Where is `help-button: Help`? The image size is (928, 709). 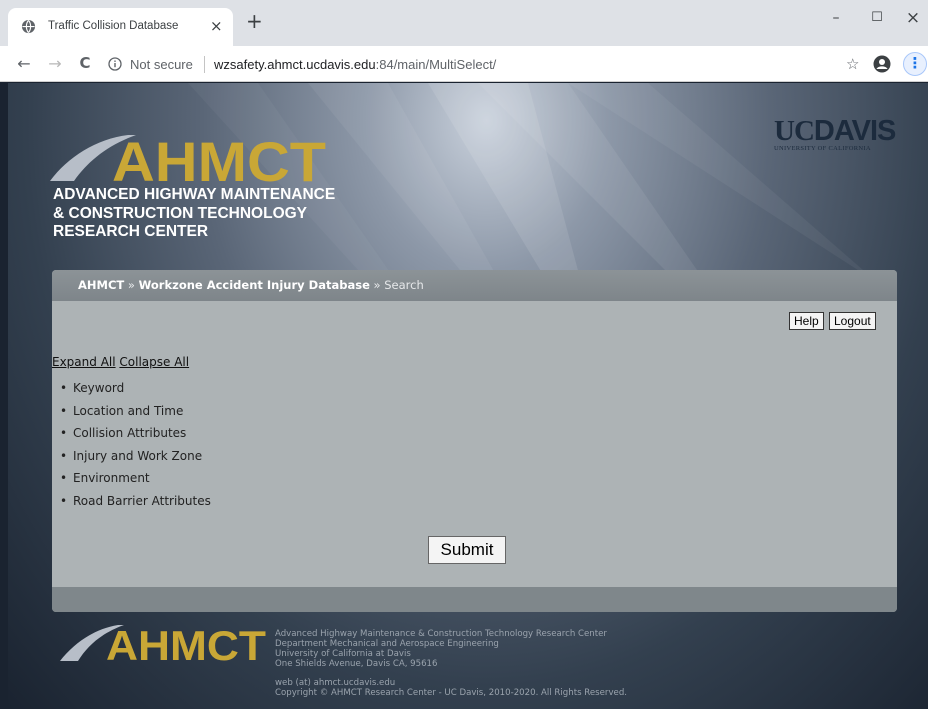 help-button: Help is located at coordinates (806, 321).